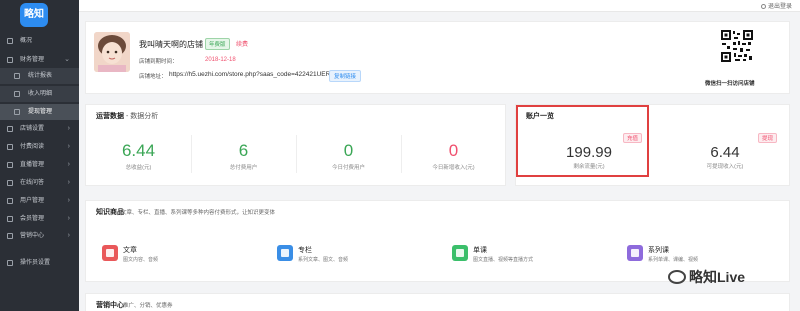 The image size is (800, 311). What do you see at coordinates (112, 52) in the screenshot?
I see `store-avatar` at bounding box center [112, 52].